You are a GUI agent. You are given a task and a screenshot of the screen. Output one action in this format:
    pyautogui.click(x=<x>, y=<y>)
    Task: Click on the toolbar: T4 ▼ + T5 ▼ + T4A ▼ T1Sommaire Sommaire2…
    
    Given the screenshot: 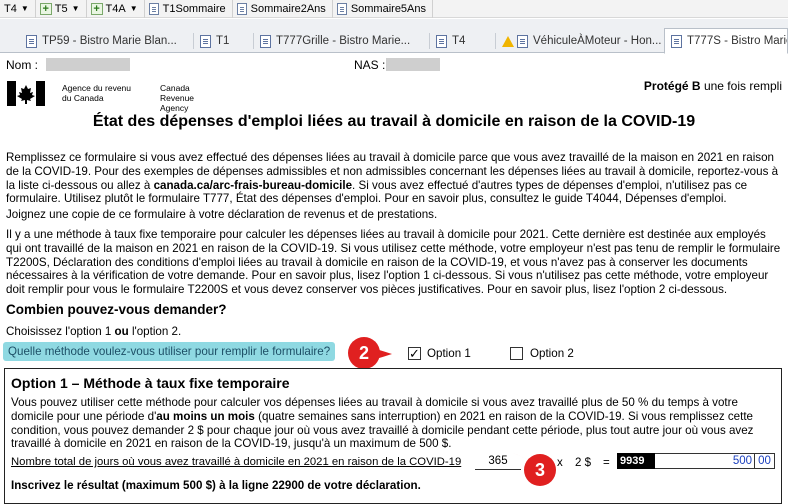 What is the action you would take?
    pyautogui.click(x=394, y=9)
    